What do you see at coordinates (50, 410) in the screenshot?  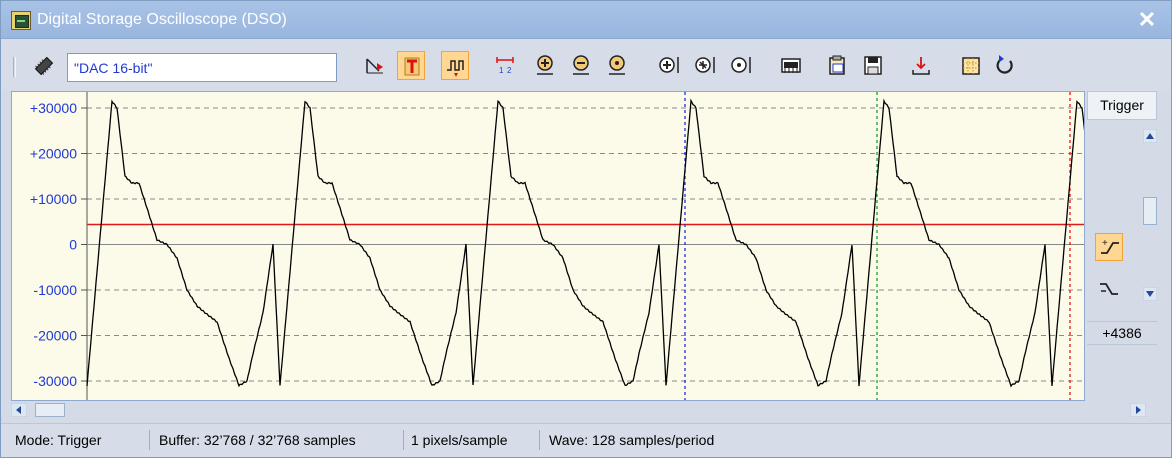 I see `horizontal-scroll-thumb` at bounding box center [50, 410].